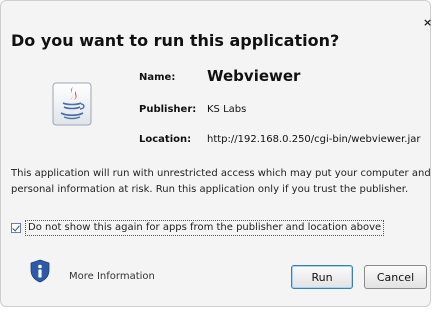 The image size is (433, 313). I want to click on run-button-label: Run, so click(322, 277).